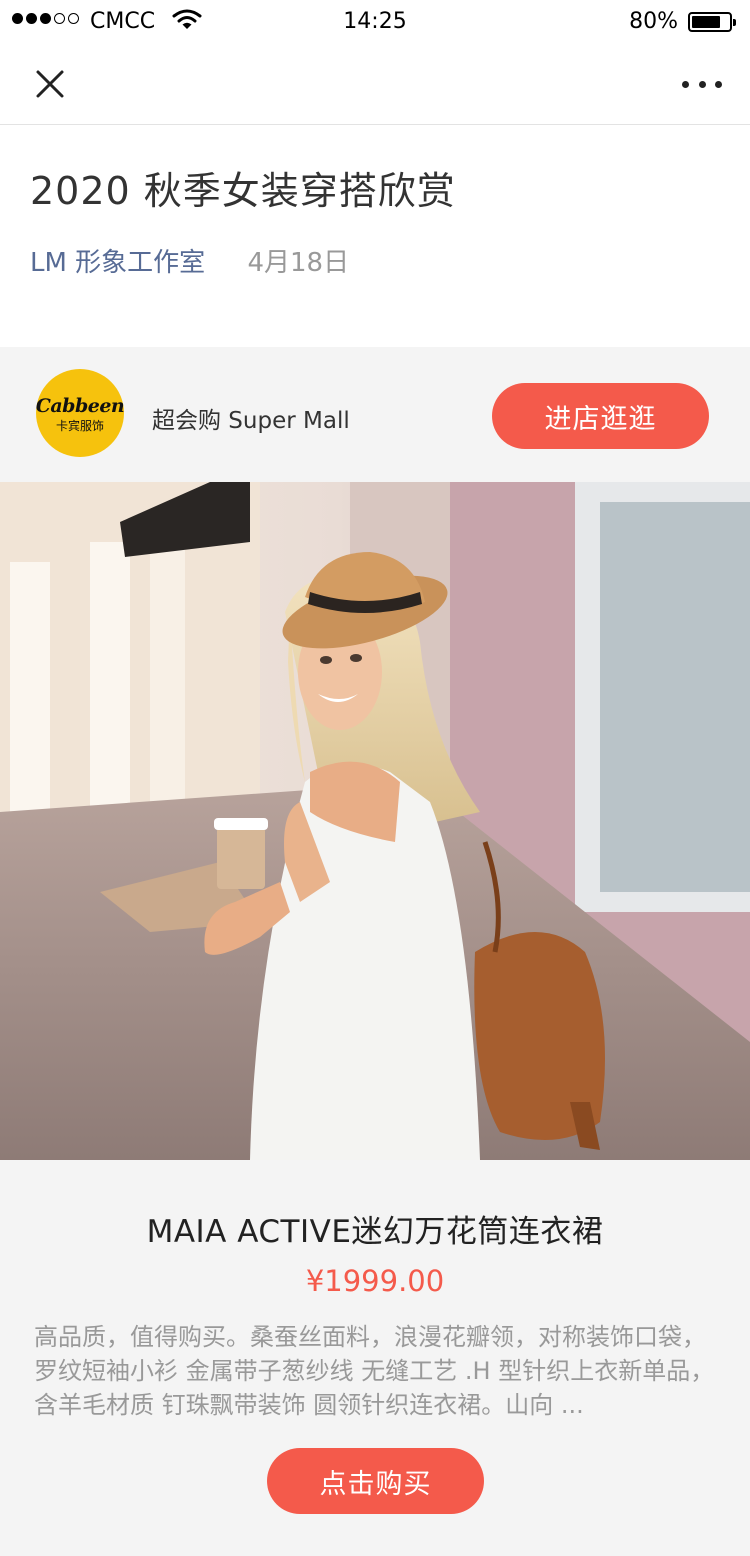 The height and width of the screenshot is (1556, 750). What do you see at coordinates (375, 414) in the screenshot?
I see `shop-card: Cabbeen 卡宾服饰 超会购 Super Mall 进店逛逛` at bounding box center [375, 414].